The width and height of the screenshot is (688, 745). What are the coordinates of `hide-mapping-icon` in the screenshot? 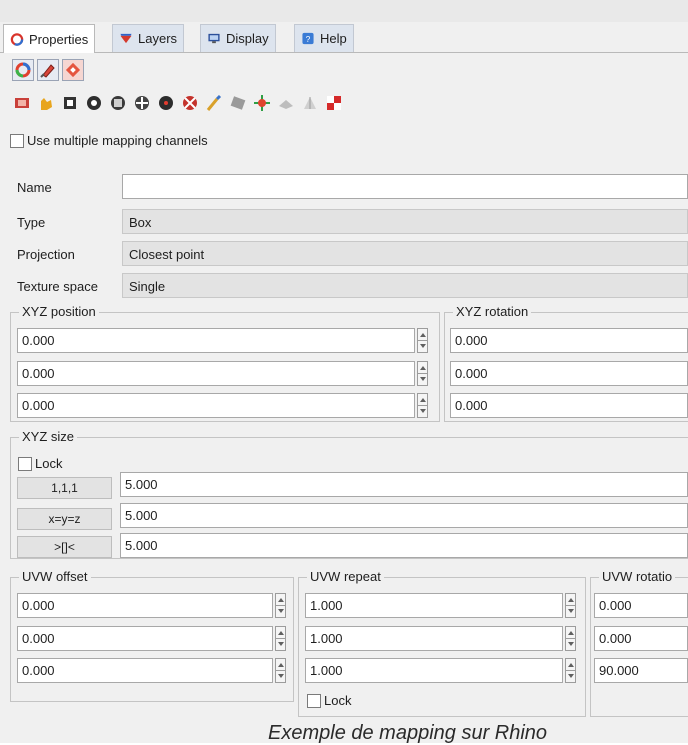 It's located at (286, 104).